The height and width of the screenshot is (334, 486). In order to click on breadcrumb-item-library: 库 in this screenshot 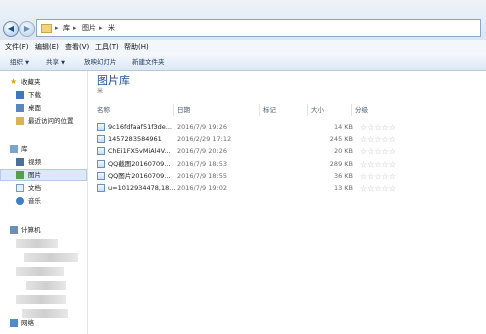, I will do `click(66, 28)`.